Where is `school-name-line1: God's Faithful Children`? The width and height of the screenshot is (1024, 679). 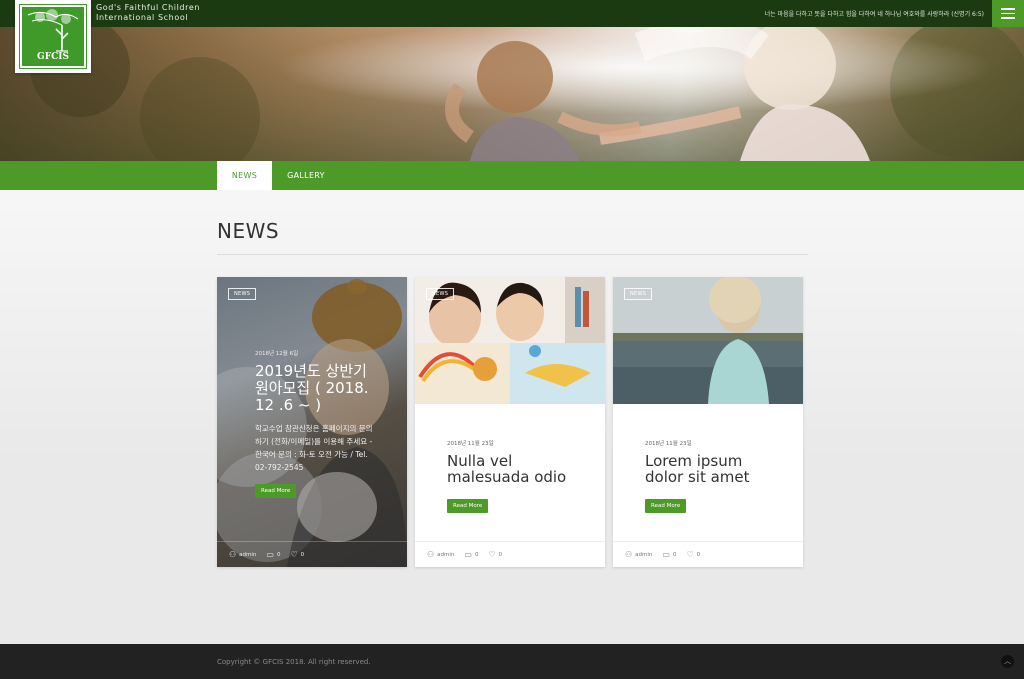 school-name-line1: God's Faithful Children is located at coordinates (148, 7).